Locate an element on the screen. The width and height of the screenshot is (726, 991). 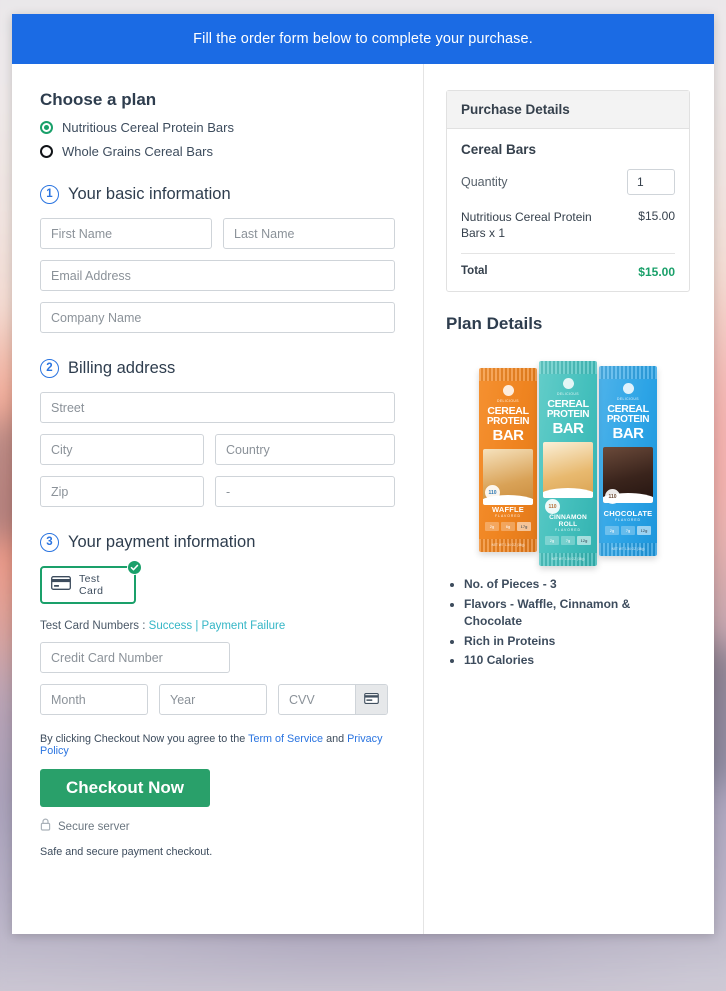
step-header-billing-address: 2 Billing address is located at coordinates (217, 368).